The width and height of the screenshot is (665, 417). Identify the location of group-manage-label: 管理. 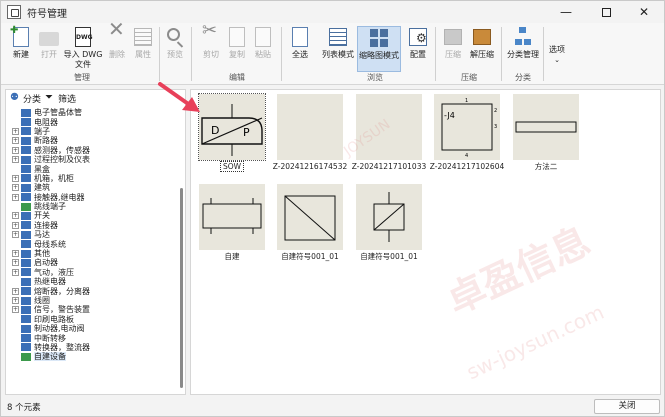
(82, 77).